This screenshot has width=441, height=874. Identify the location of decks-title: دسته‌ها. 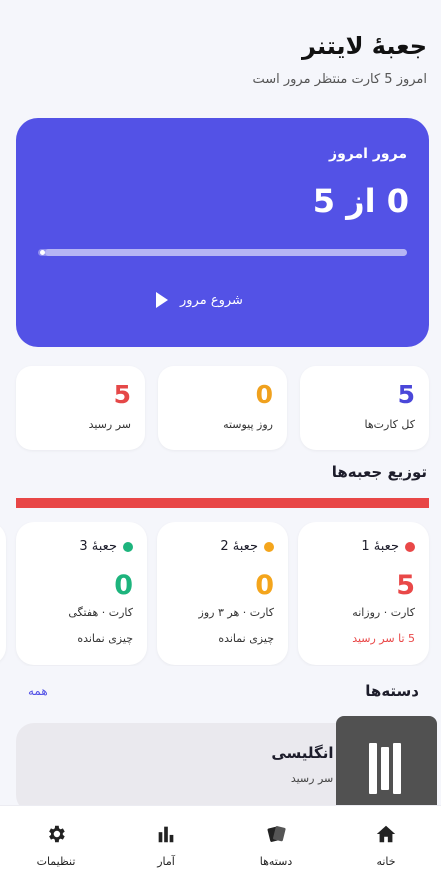
(392, 691).